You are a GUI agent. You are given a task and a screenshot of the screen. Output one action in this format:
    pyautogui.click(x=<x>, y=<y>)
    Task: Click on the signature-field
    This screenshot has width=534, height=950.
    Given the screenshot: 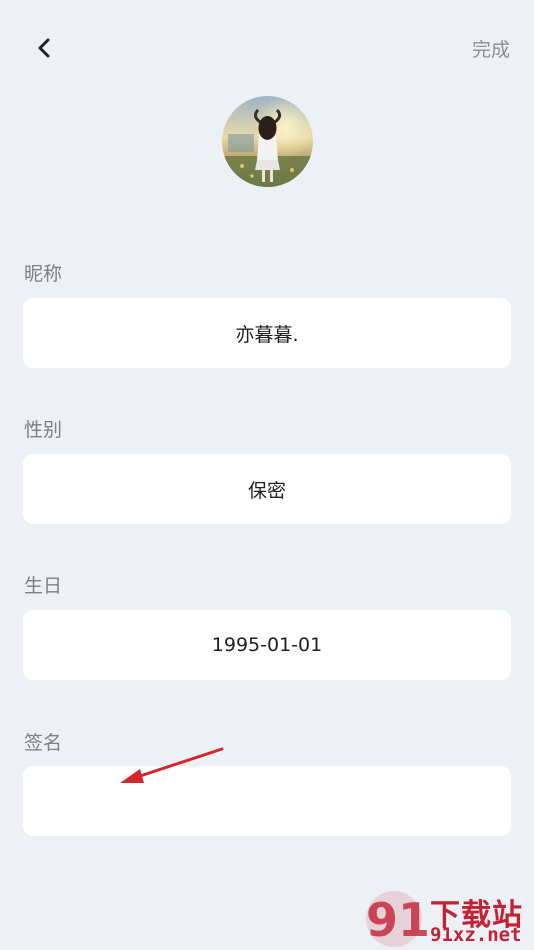 What is the action you would take?
    pyautogui.click(x=267, y=801)
    